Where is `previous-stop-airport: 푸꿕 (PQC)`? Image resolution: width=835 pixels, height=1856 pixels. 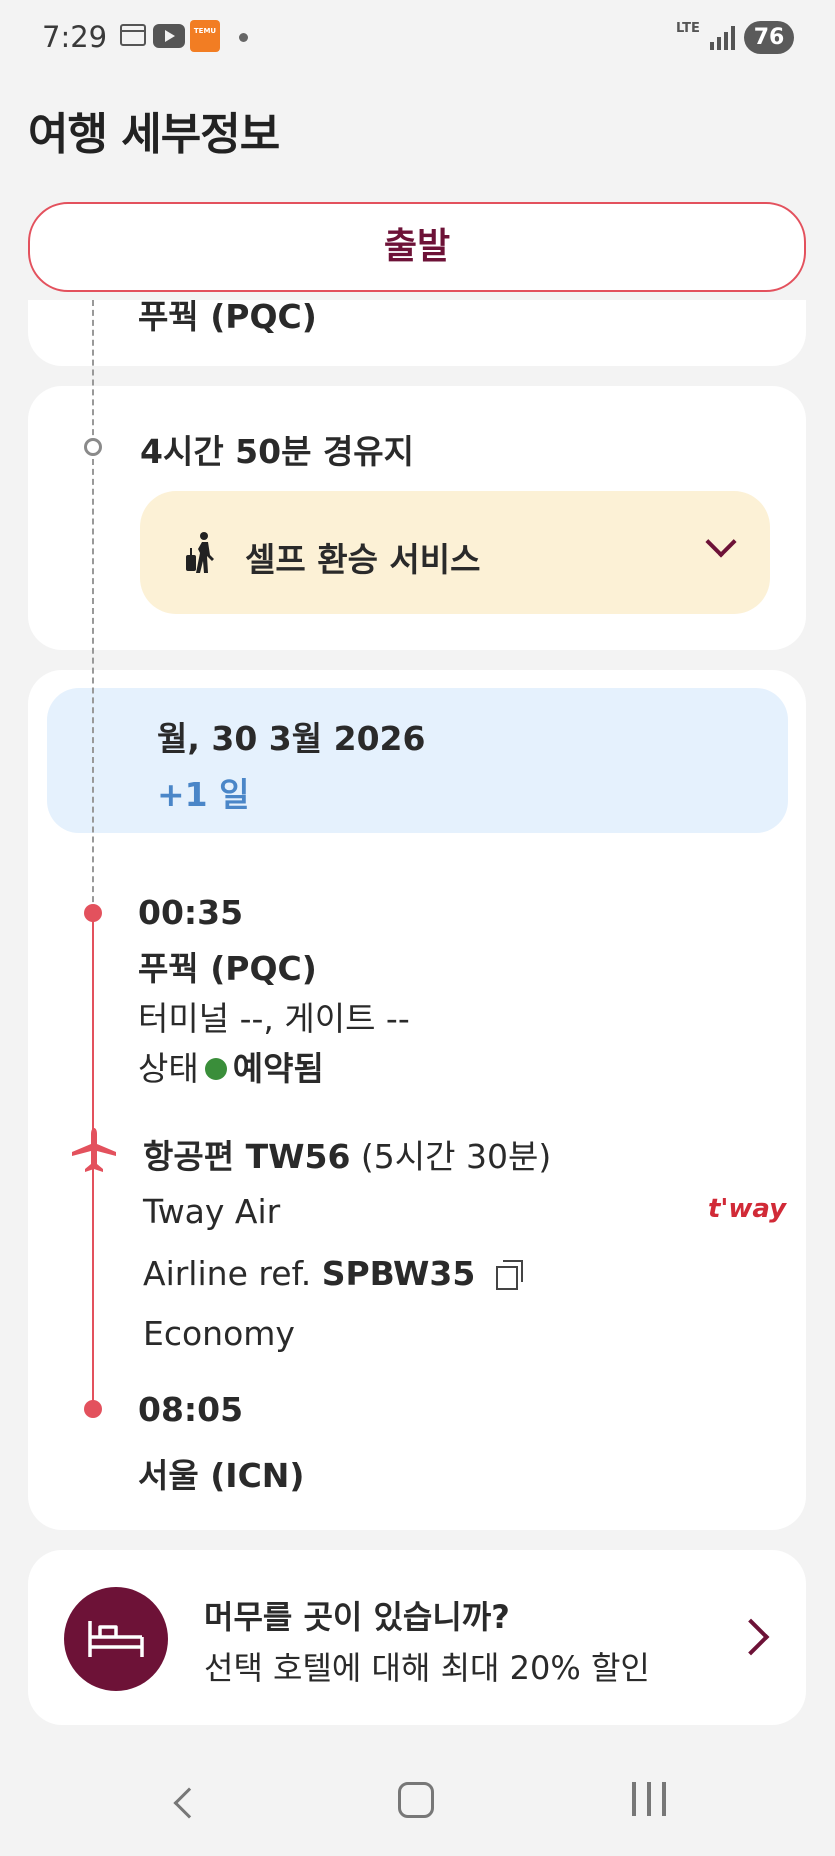
previous-stop-airport: 푸꿕 (PQC) is located at coordinates (227, 318).